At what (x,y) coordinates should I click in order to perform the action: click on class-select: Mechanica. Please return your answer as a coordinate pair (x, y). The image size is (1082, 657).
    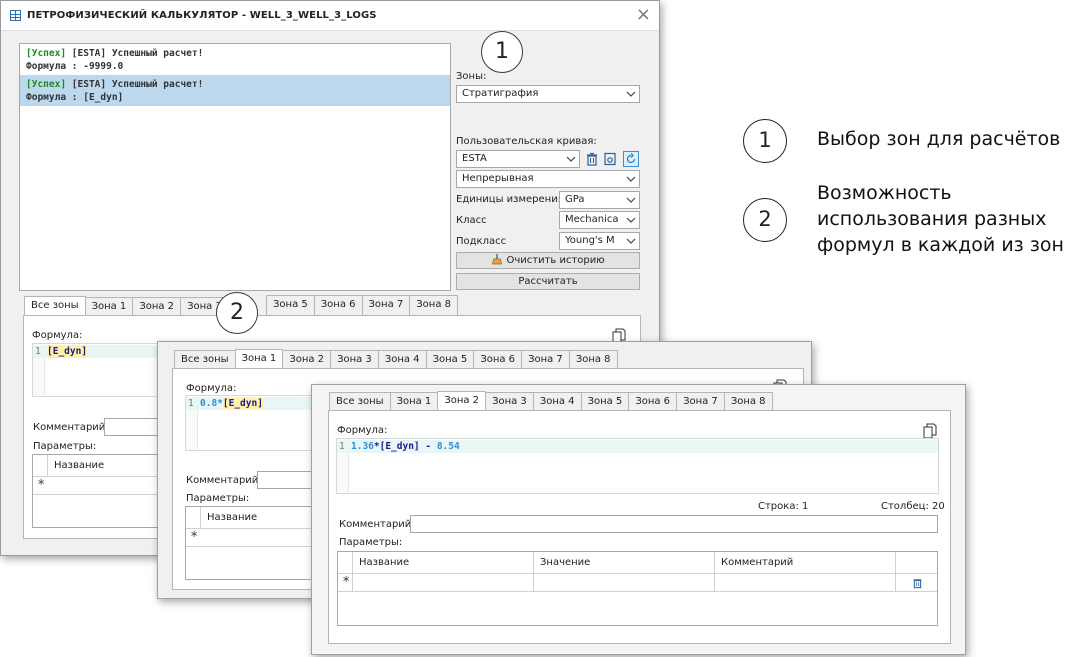
    Looking at the image, I should click on (599, 220).